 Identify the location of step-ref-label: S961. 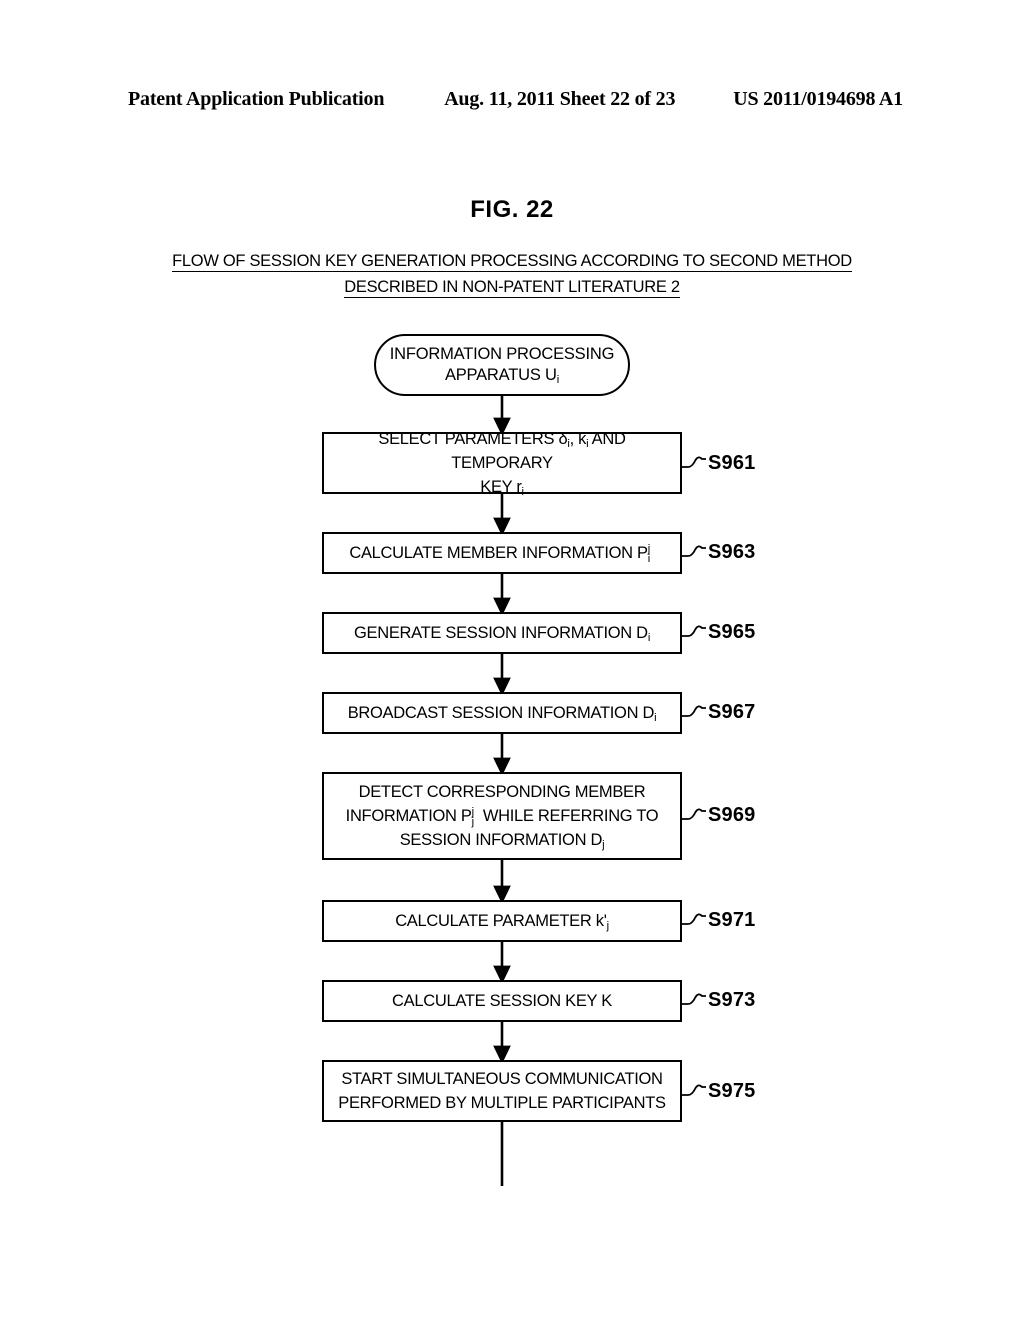
(732, 463).